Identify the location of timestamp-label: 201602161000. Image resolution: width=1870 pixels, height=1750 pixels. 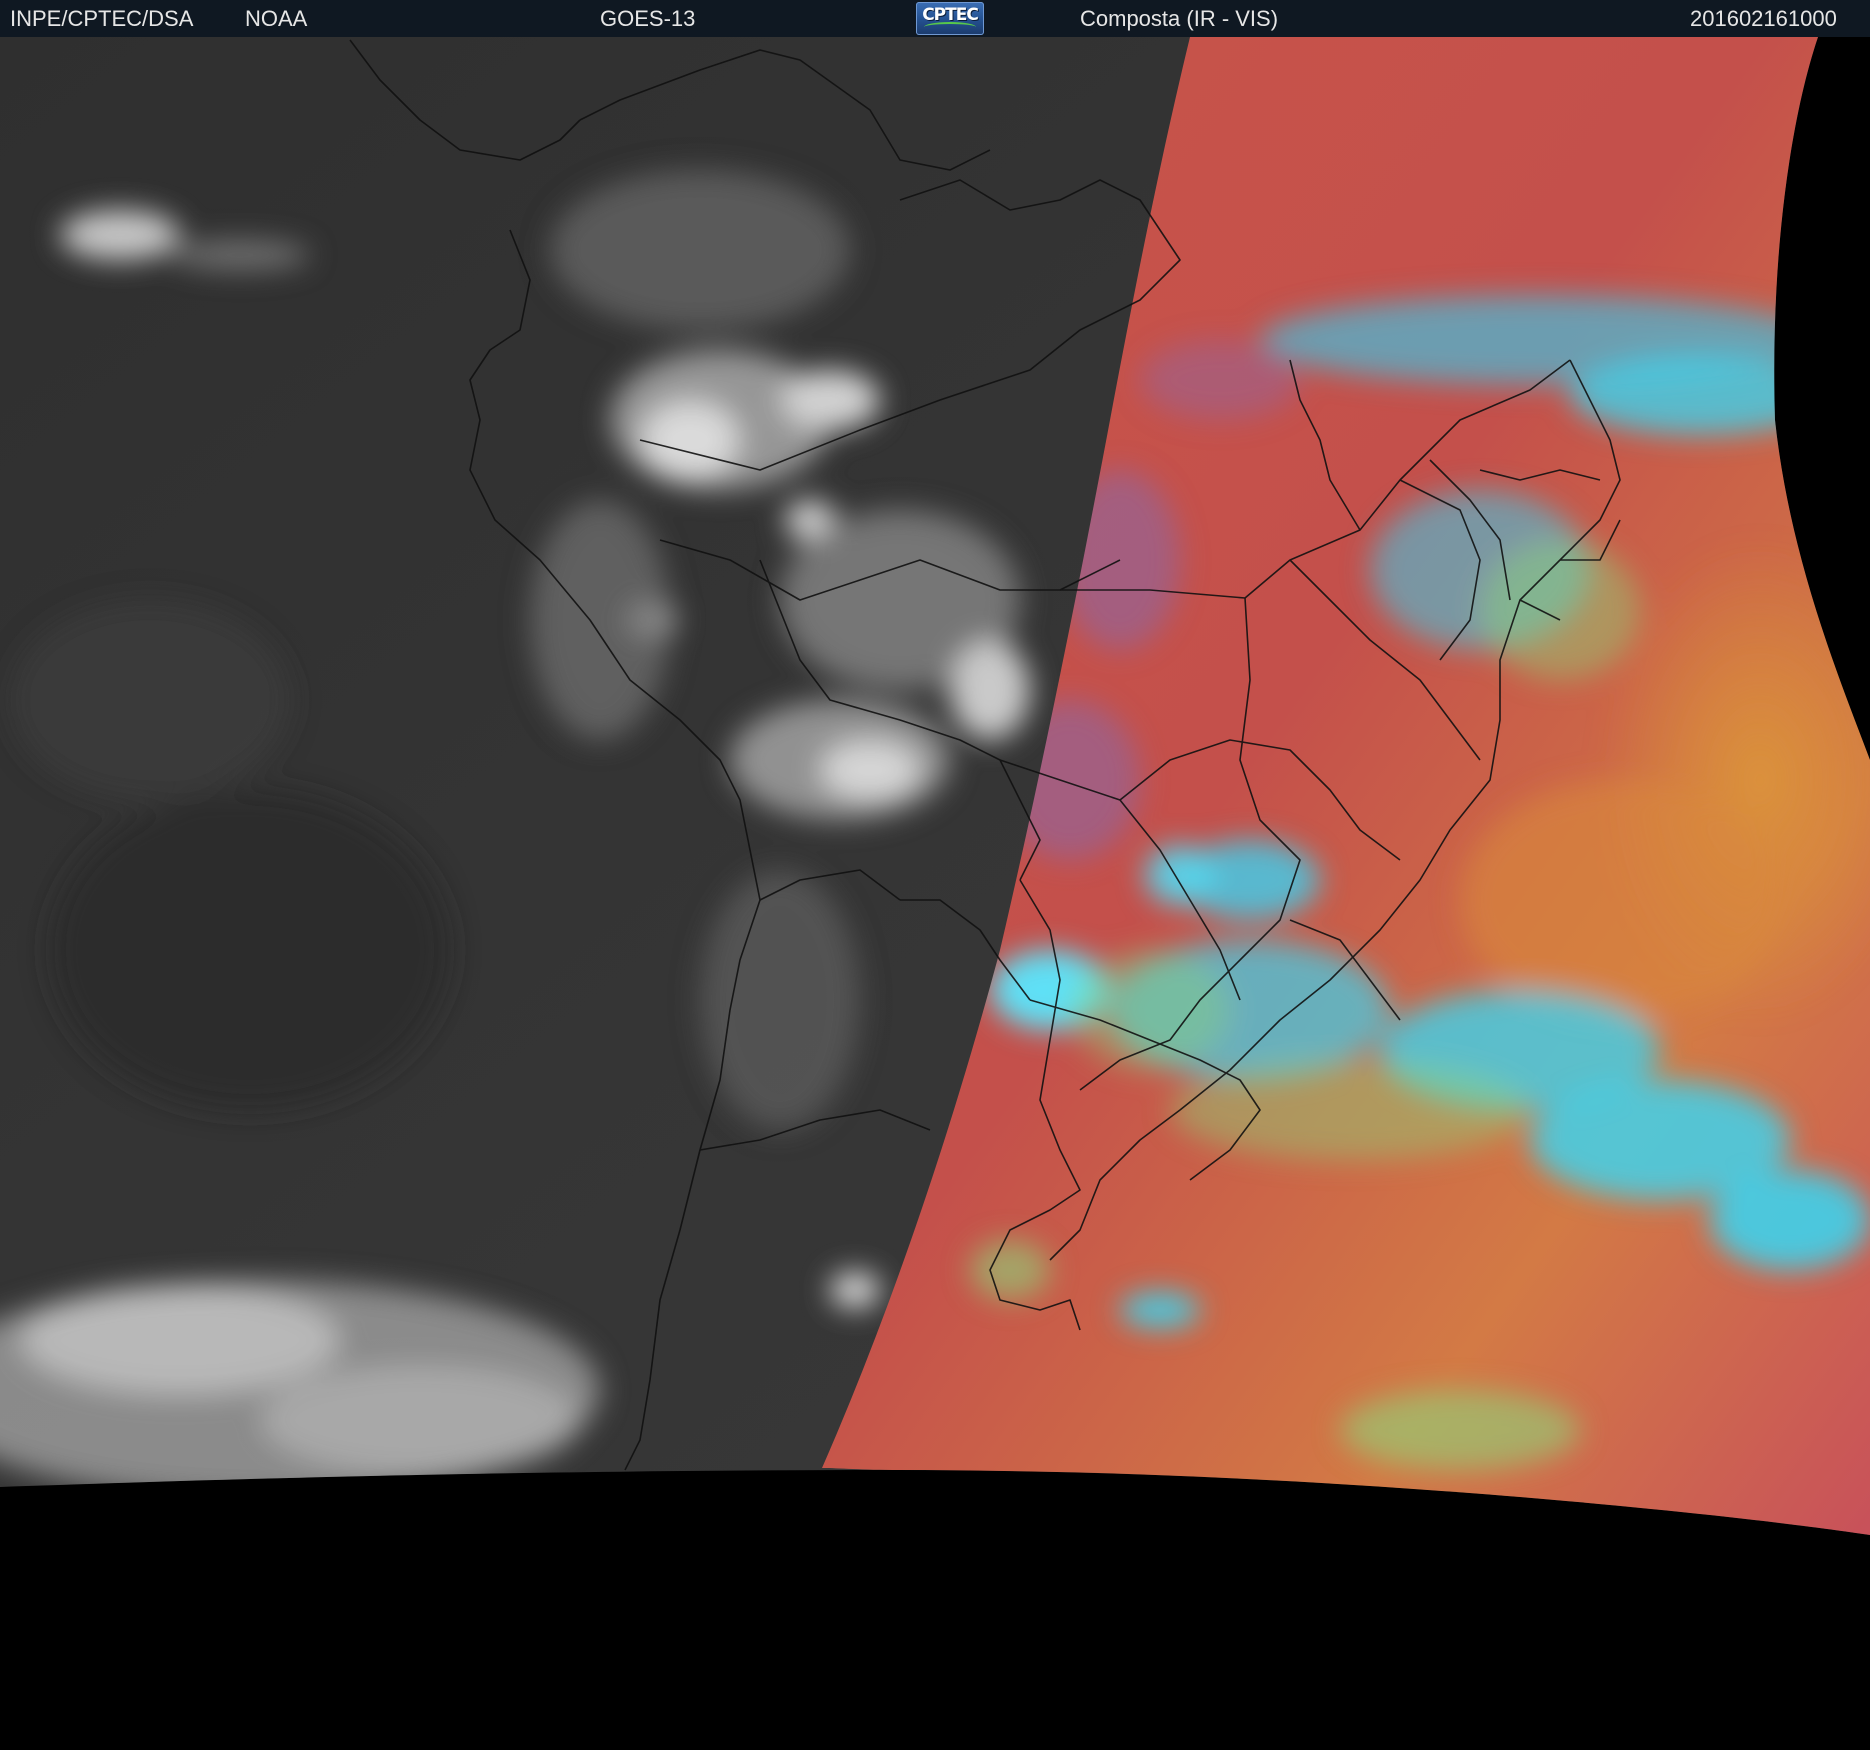
(1763, 18).